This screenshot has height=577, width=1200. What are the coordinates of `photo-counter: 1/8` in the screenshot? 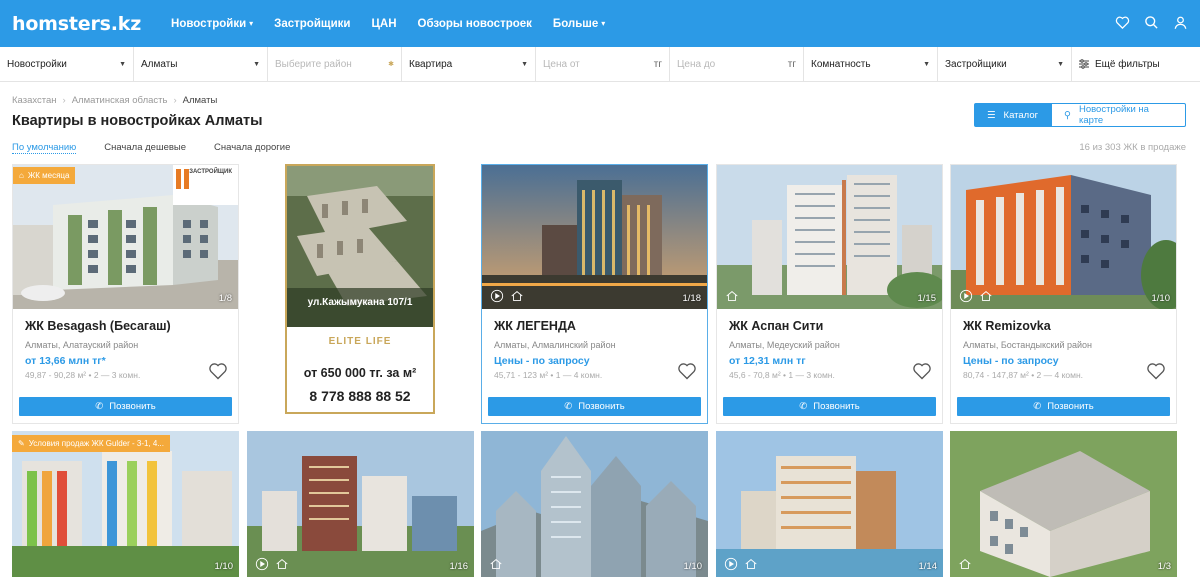 It's located at (225, 298).